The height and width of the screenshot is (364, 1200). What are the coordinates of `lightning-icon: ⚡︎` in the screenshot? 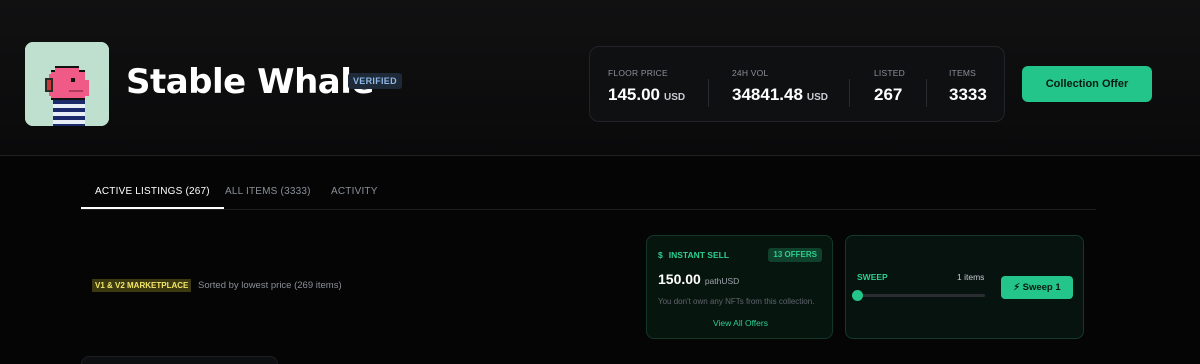 It's located at (1018, 287).